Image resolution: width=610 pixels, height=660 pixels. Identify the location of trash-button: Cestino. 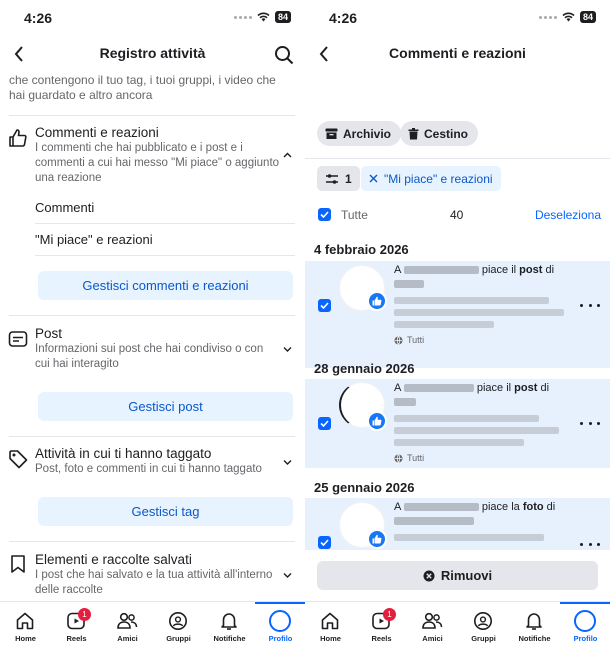
(439, 133).